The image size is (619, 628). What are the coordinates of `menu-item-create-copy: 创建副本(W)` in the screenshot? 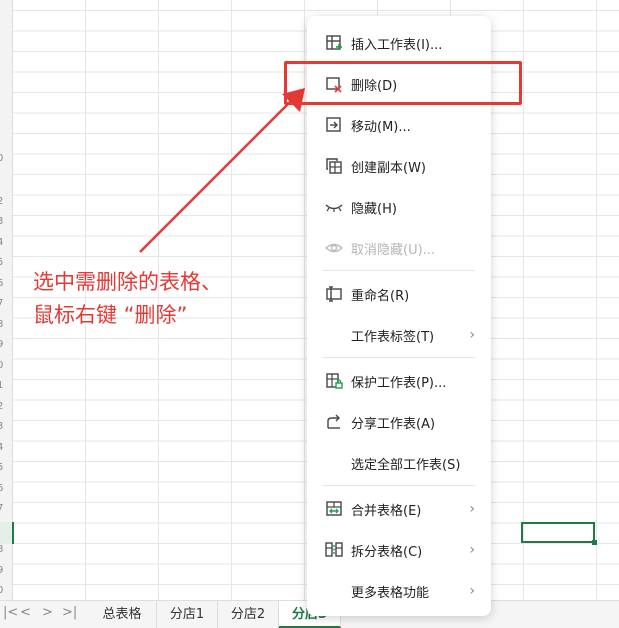 It's located at (399, 166).